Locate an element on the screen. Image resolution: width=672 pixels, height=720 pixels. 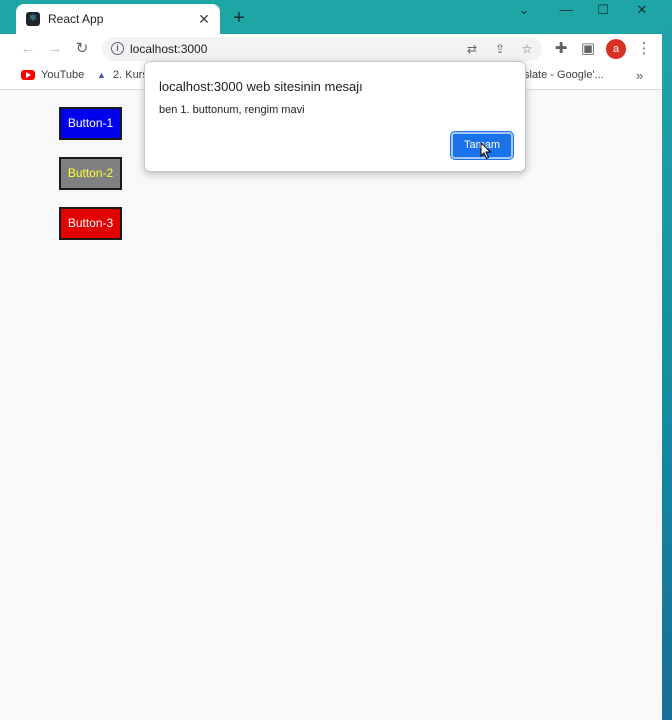
address-bar: i localhost:3000 ⇄ ⇪ ☆ is located at coordinates (322, 49).